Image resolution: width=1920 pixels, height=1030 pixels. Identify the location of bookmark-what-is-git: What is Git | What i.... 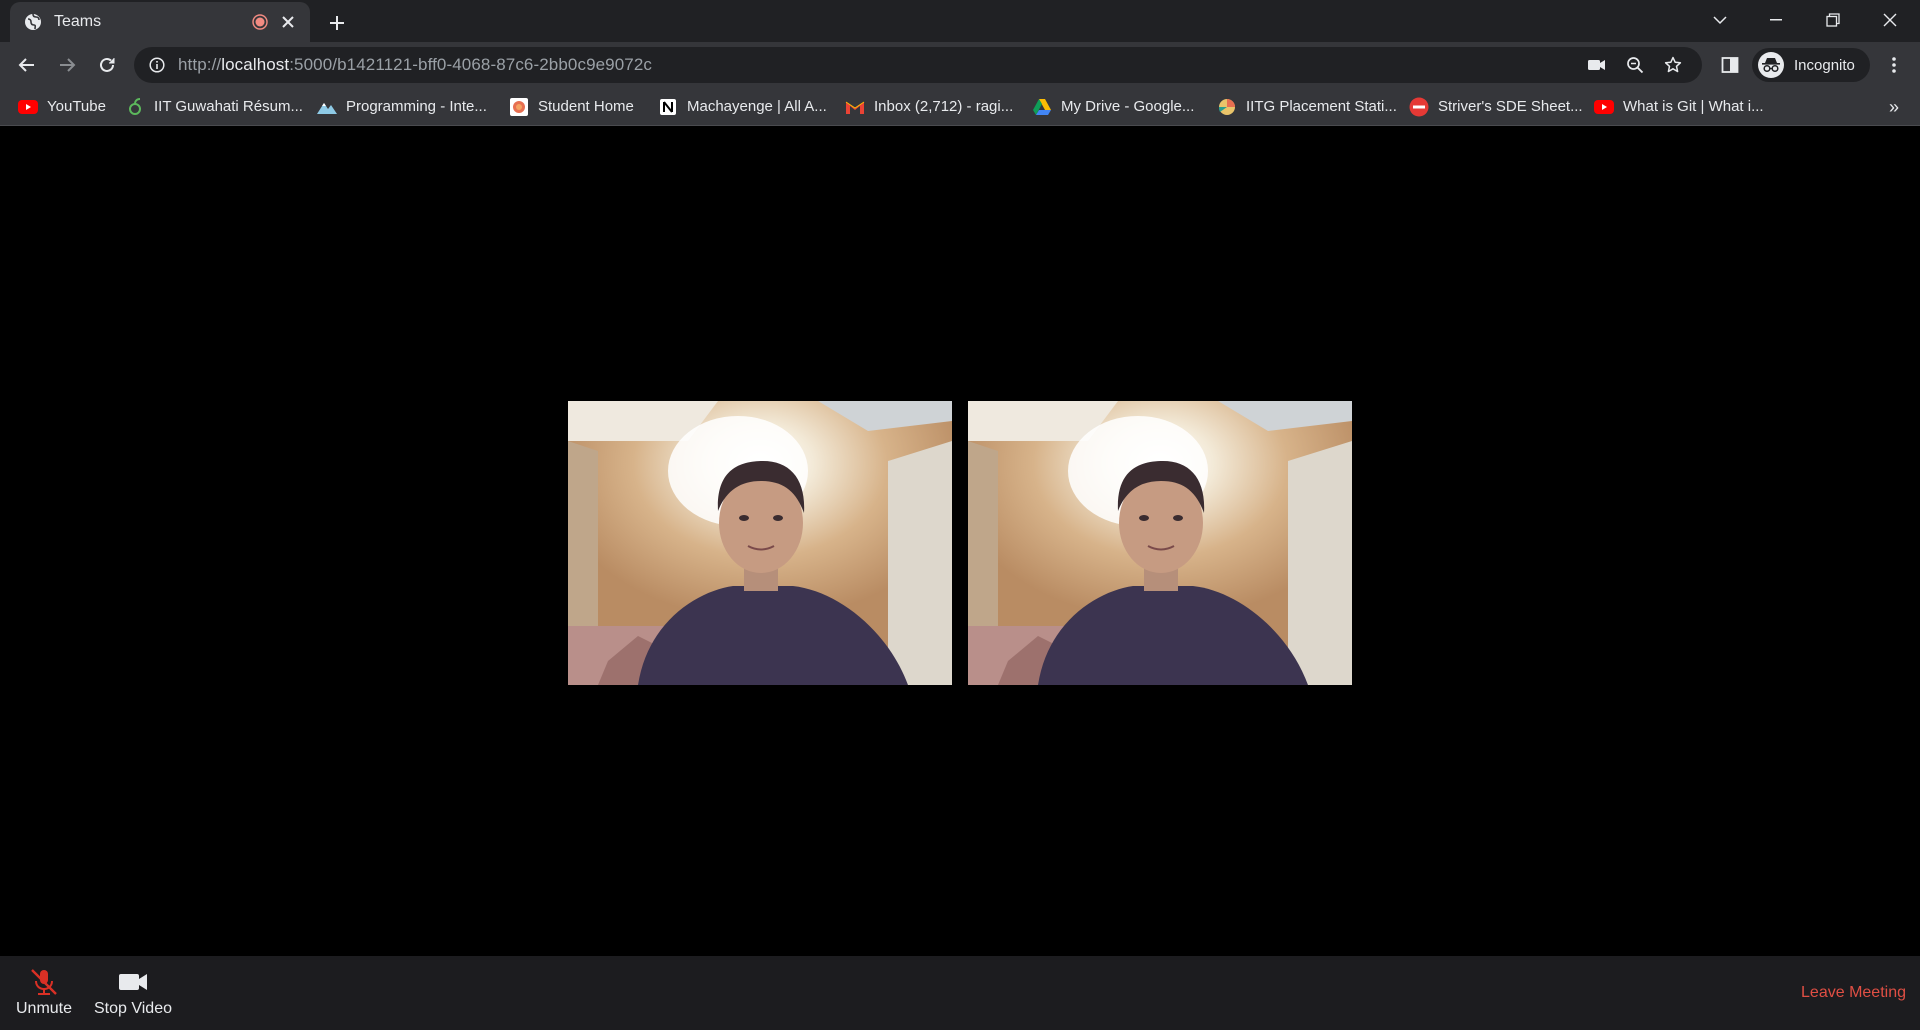
(1679, 106).